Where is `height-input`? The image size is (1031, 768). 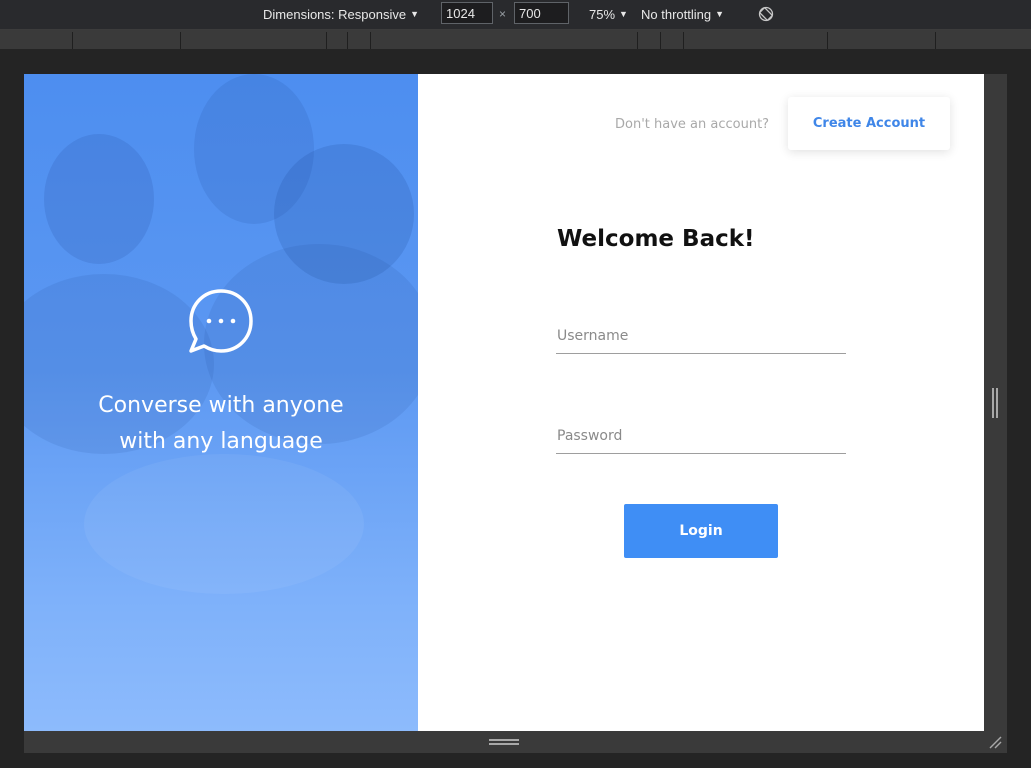
height-input is located at coordinates (541, 13).